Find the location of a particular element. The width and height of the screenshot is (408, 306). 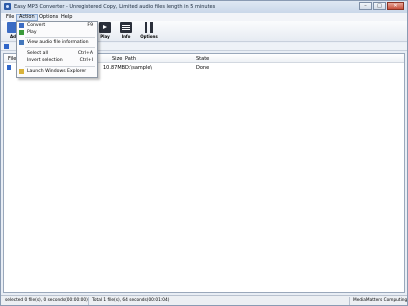

menu-item-view-info: View audio file information is located at coordinates (57, 43).